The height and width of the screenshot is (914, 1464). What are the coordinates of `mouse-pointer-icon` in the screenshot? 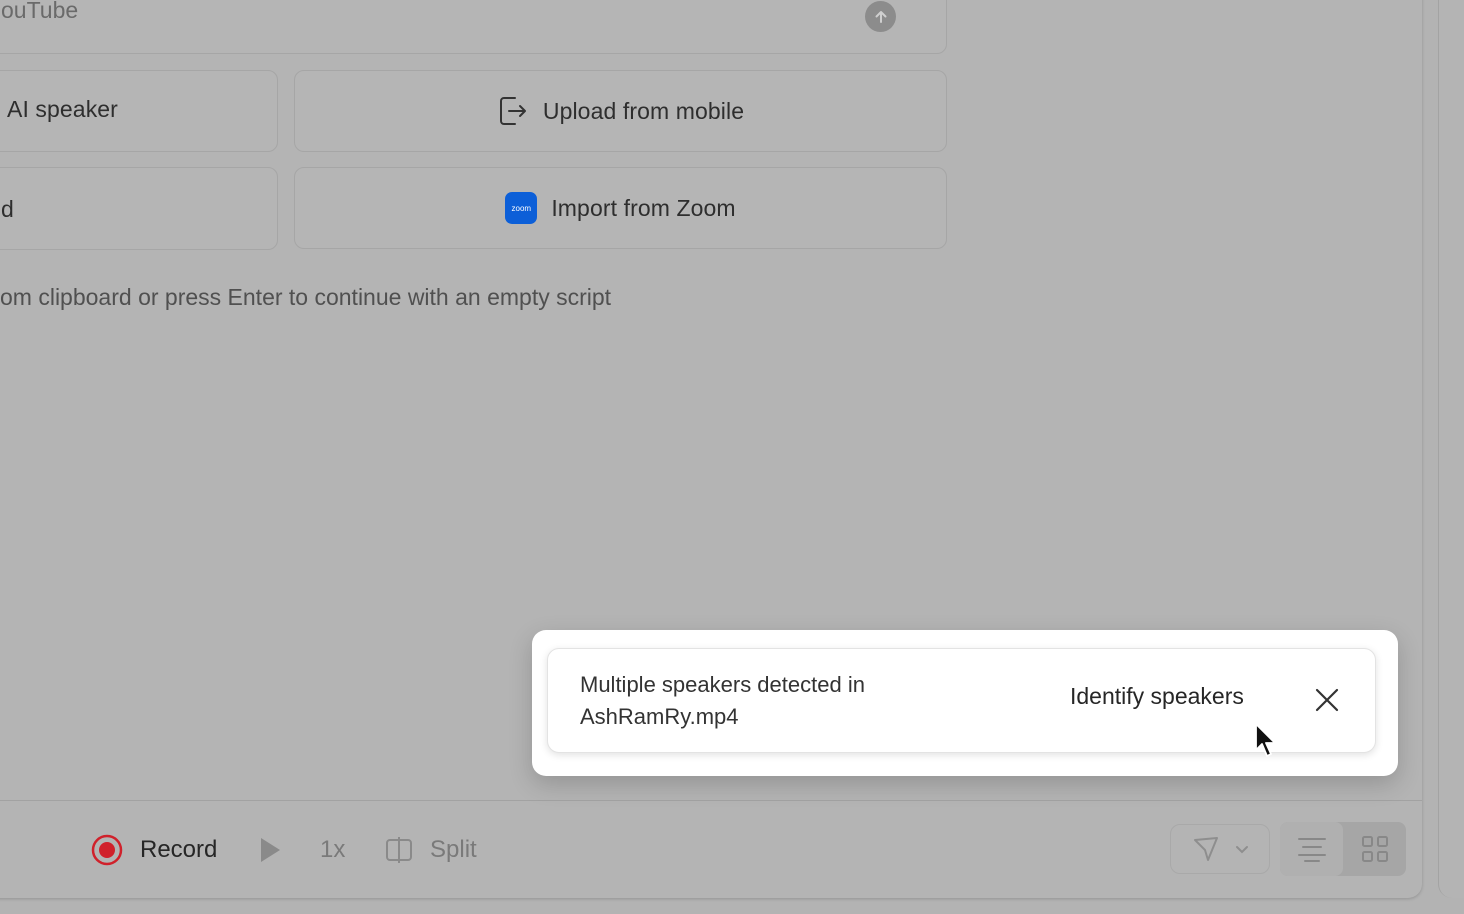 It's located at (1265, 740).